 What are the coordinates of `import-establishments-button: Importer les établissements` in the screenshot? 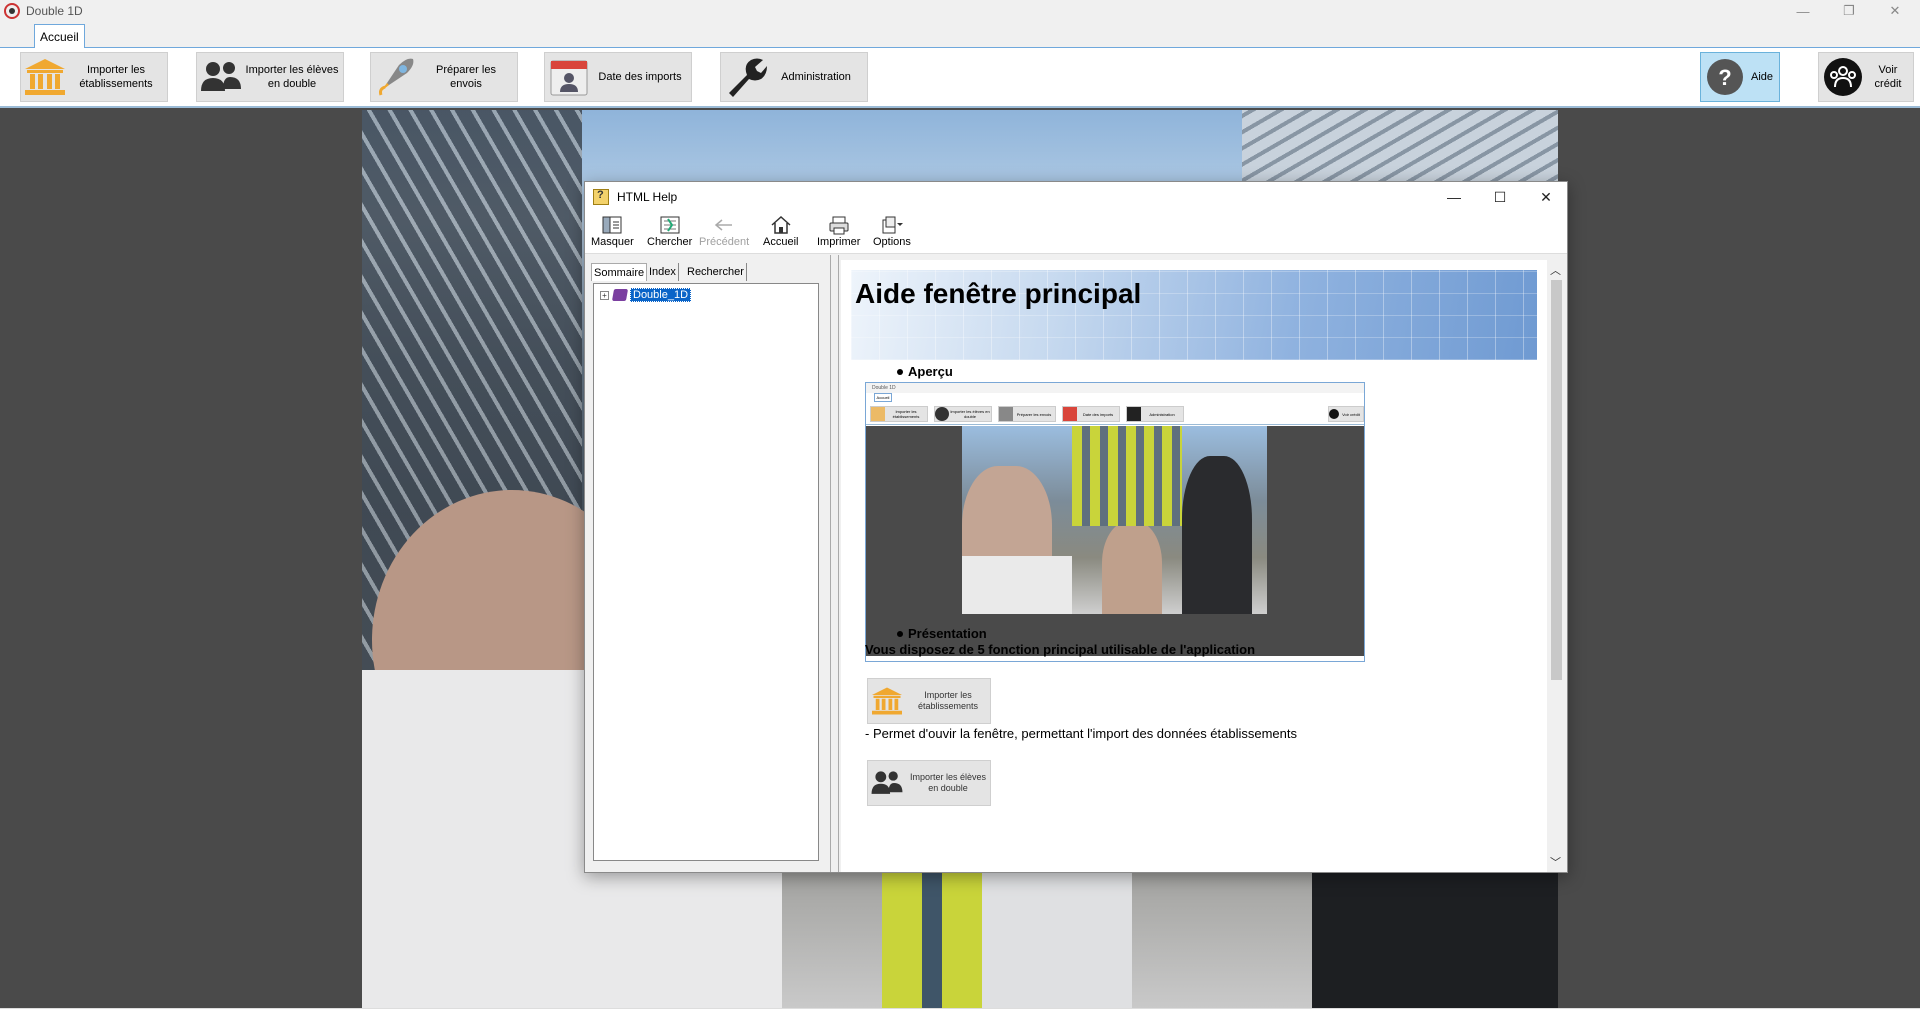 It's located at (94, 77).